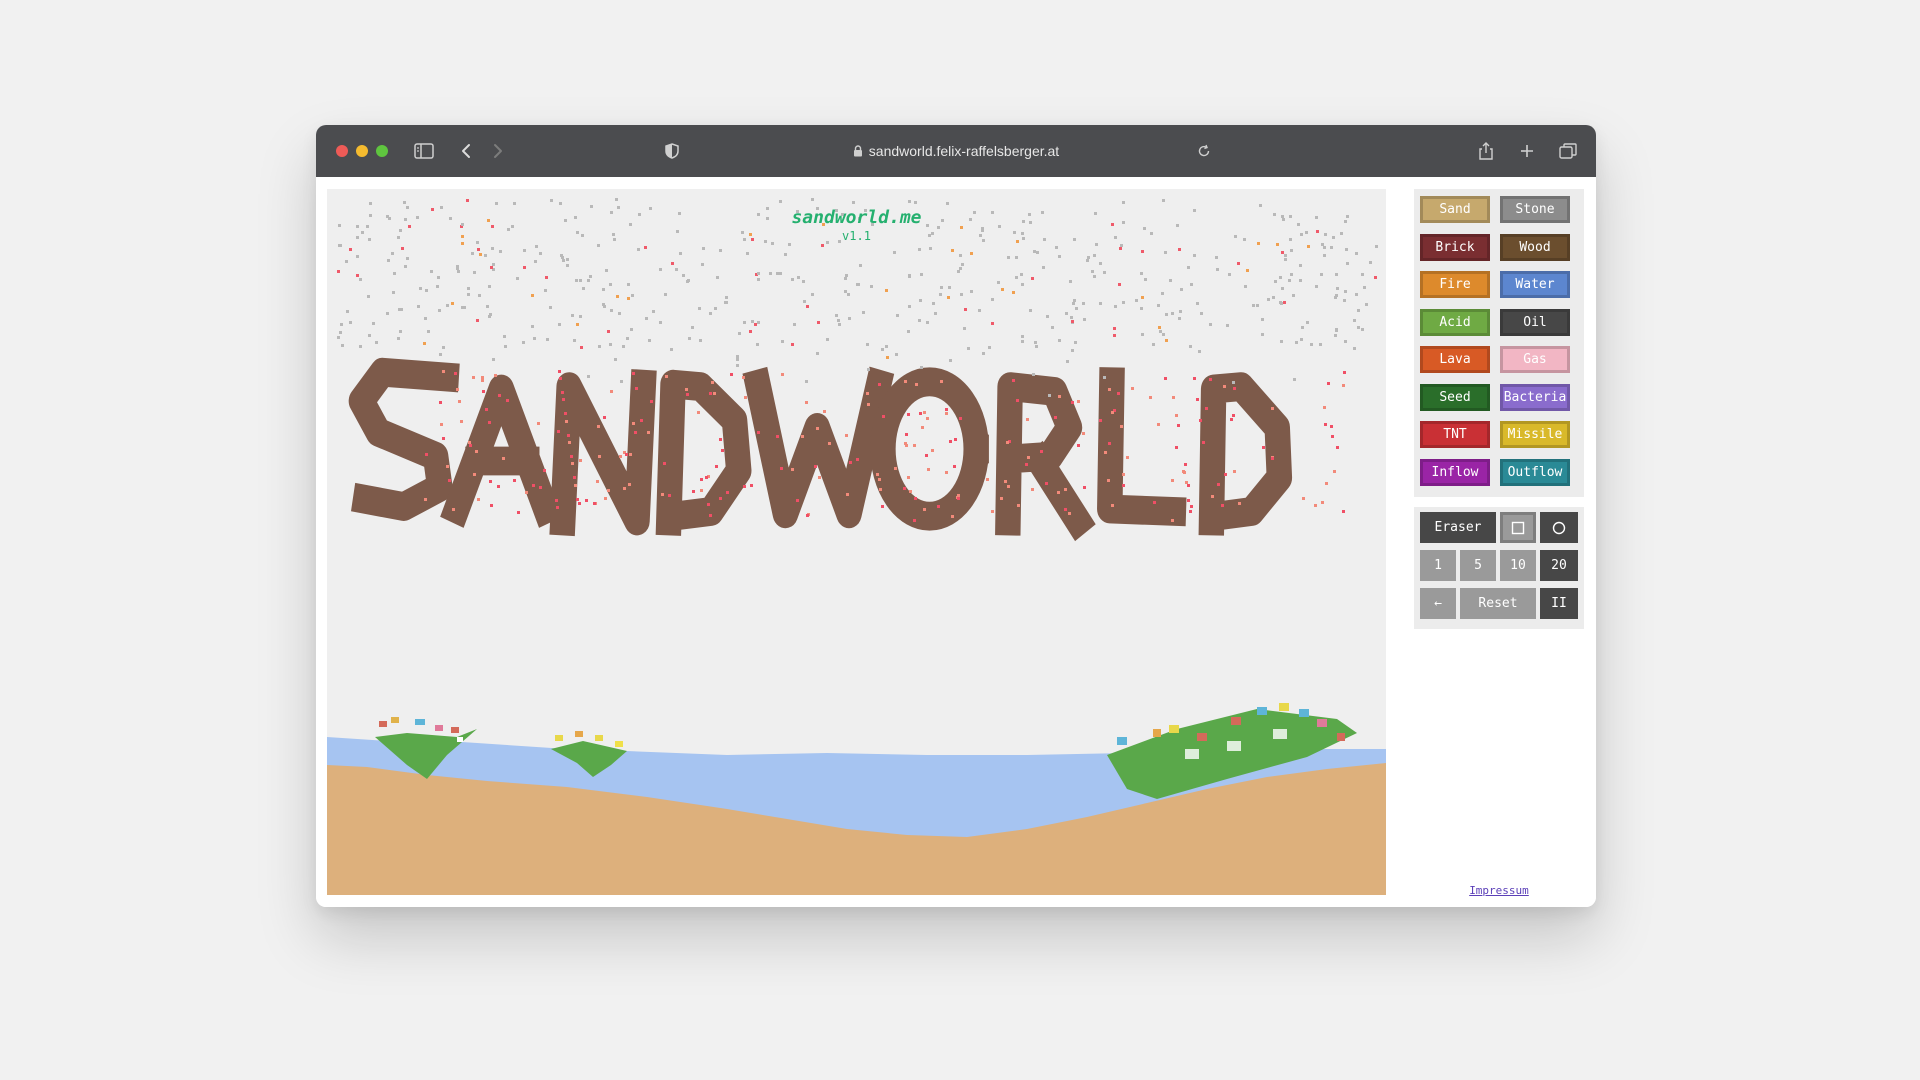 The width and height of the screenshot is (1920, 1080). I want to click on size-10-button: 10, so click(1518, 565).